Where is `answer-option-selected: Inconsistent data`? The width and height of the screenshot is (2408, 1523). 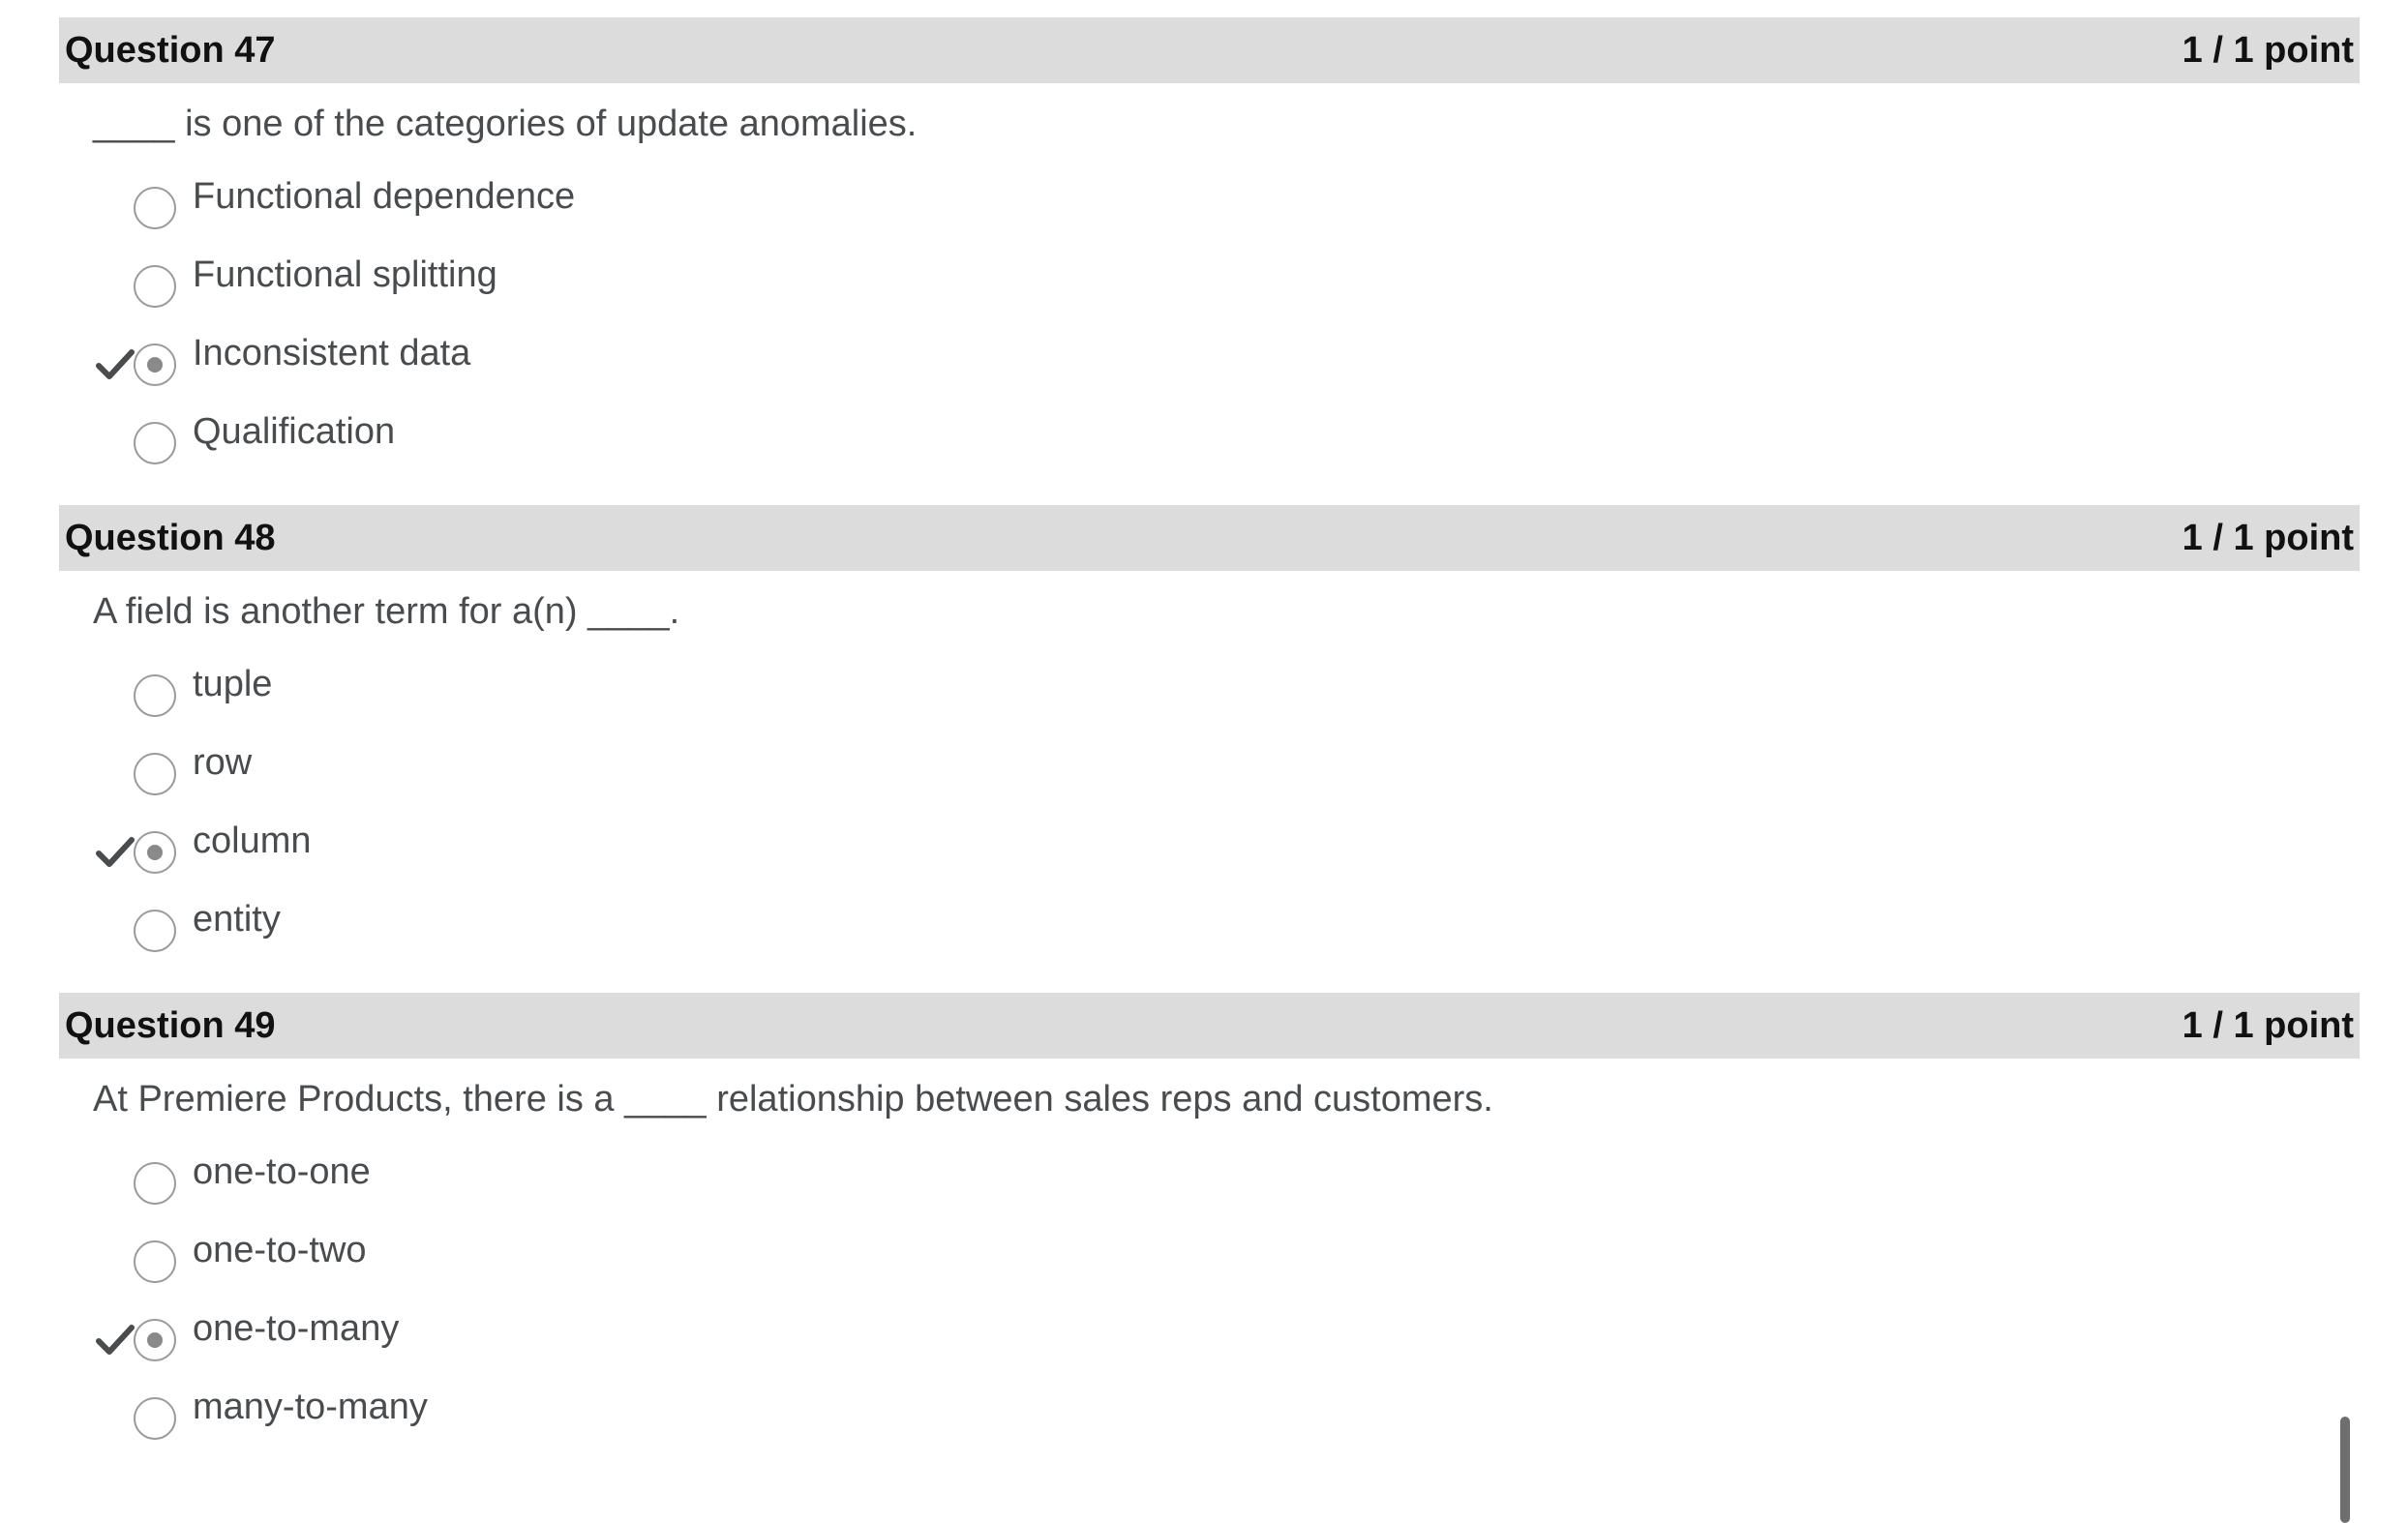
answer-option-selected: Inconsistent data is located at coordinates (1209, 360).